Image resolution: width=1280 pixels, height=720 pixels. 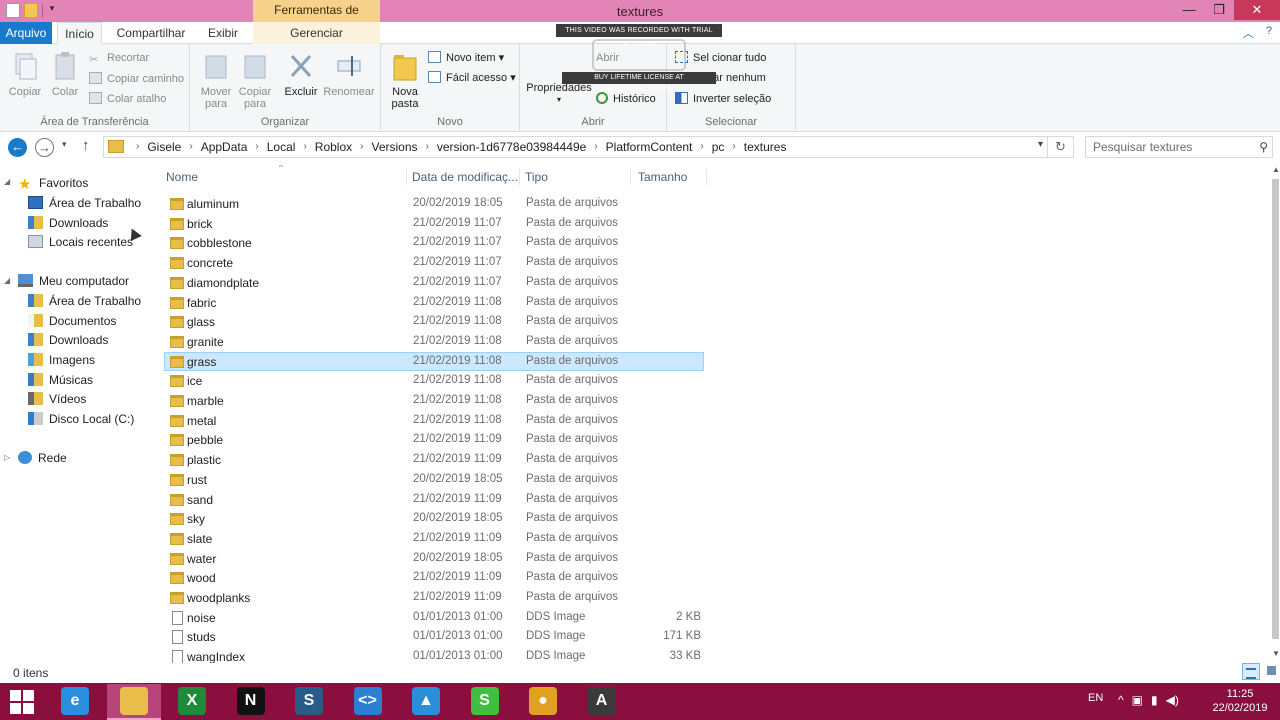 I want to click on properties-quick-icon, so click(x=13, y=10).